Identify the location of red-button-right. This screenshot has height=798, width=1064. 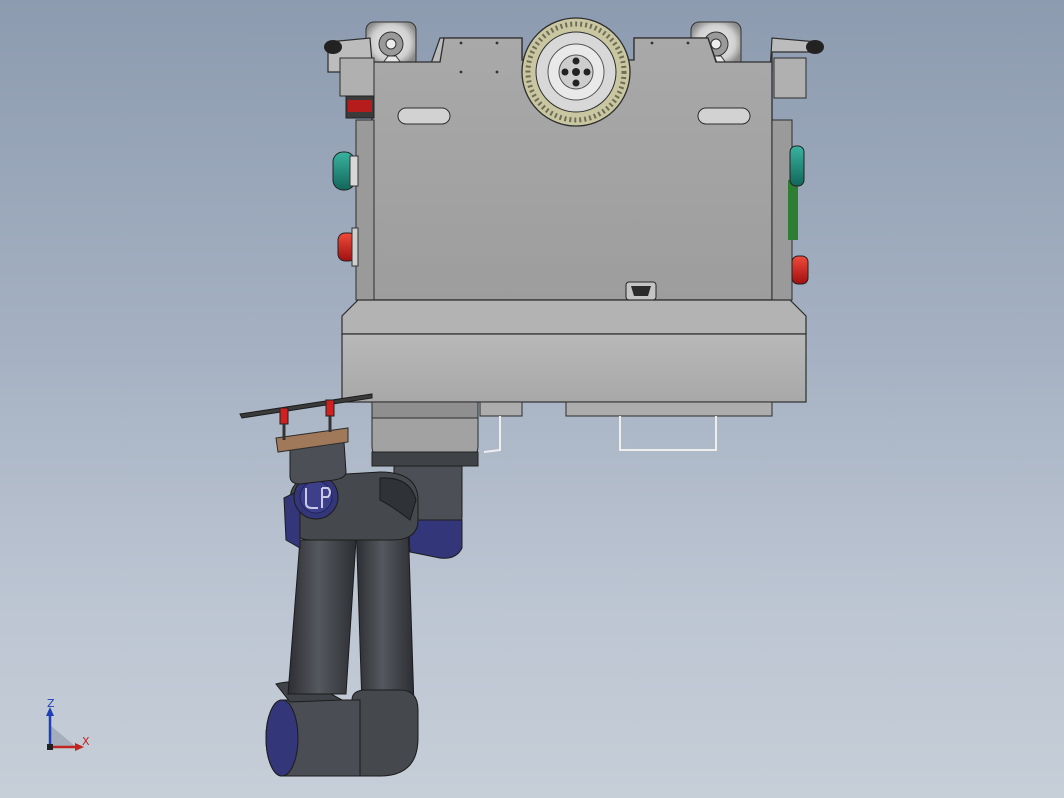
(800, 270).